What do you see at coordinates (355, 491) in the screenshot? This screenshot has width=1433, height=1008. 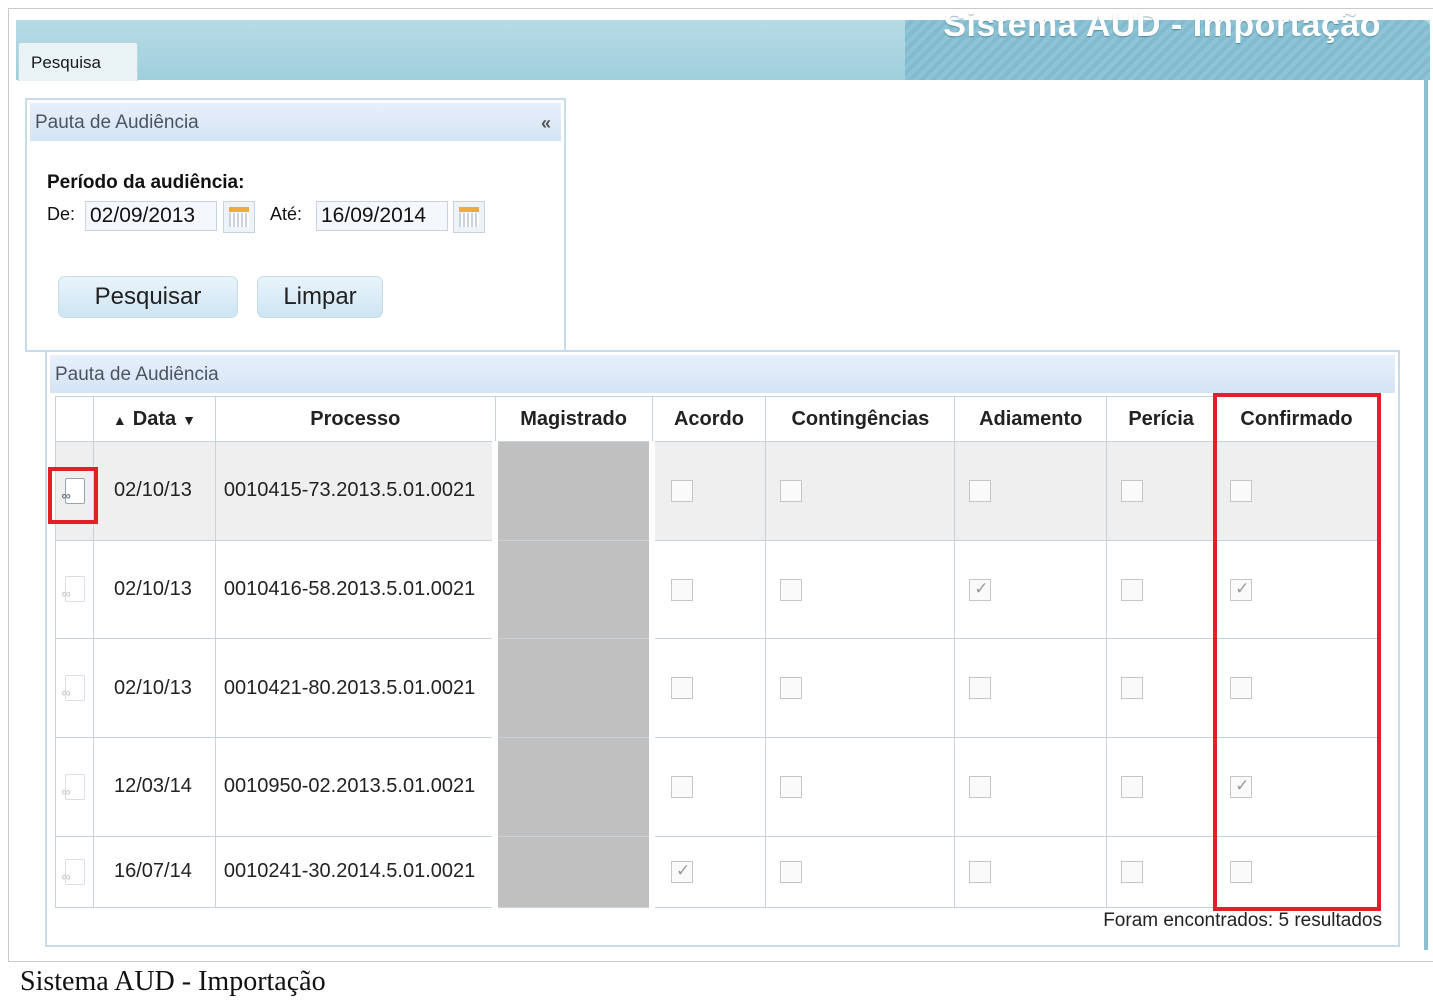 I see `cell-processo: 0010415-73.2013.5.01.0021` at bounding box center [355, 491].